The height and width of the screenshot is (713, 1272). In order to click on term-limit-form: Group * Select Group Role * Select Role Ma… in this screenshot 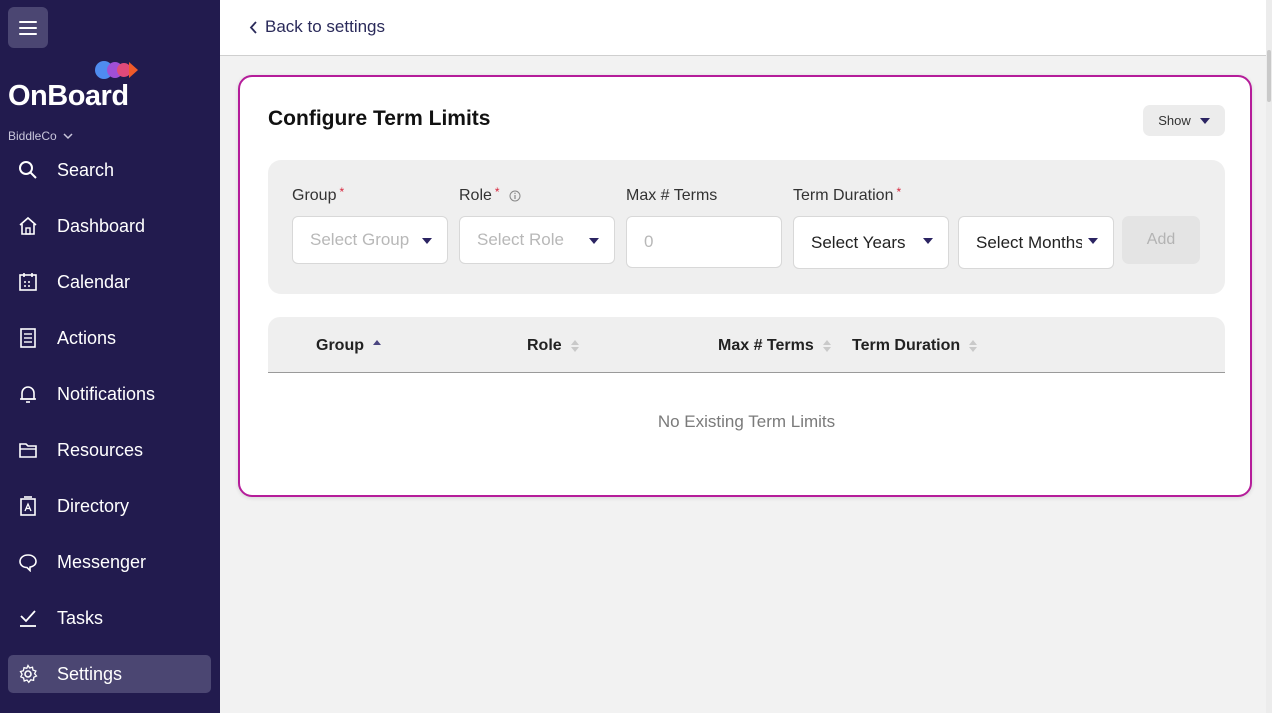, I will do `click(746, 227)`.